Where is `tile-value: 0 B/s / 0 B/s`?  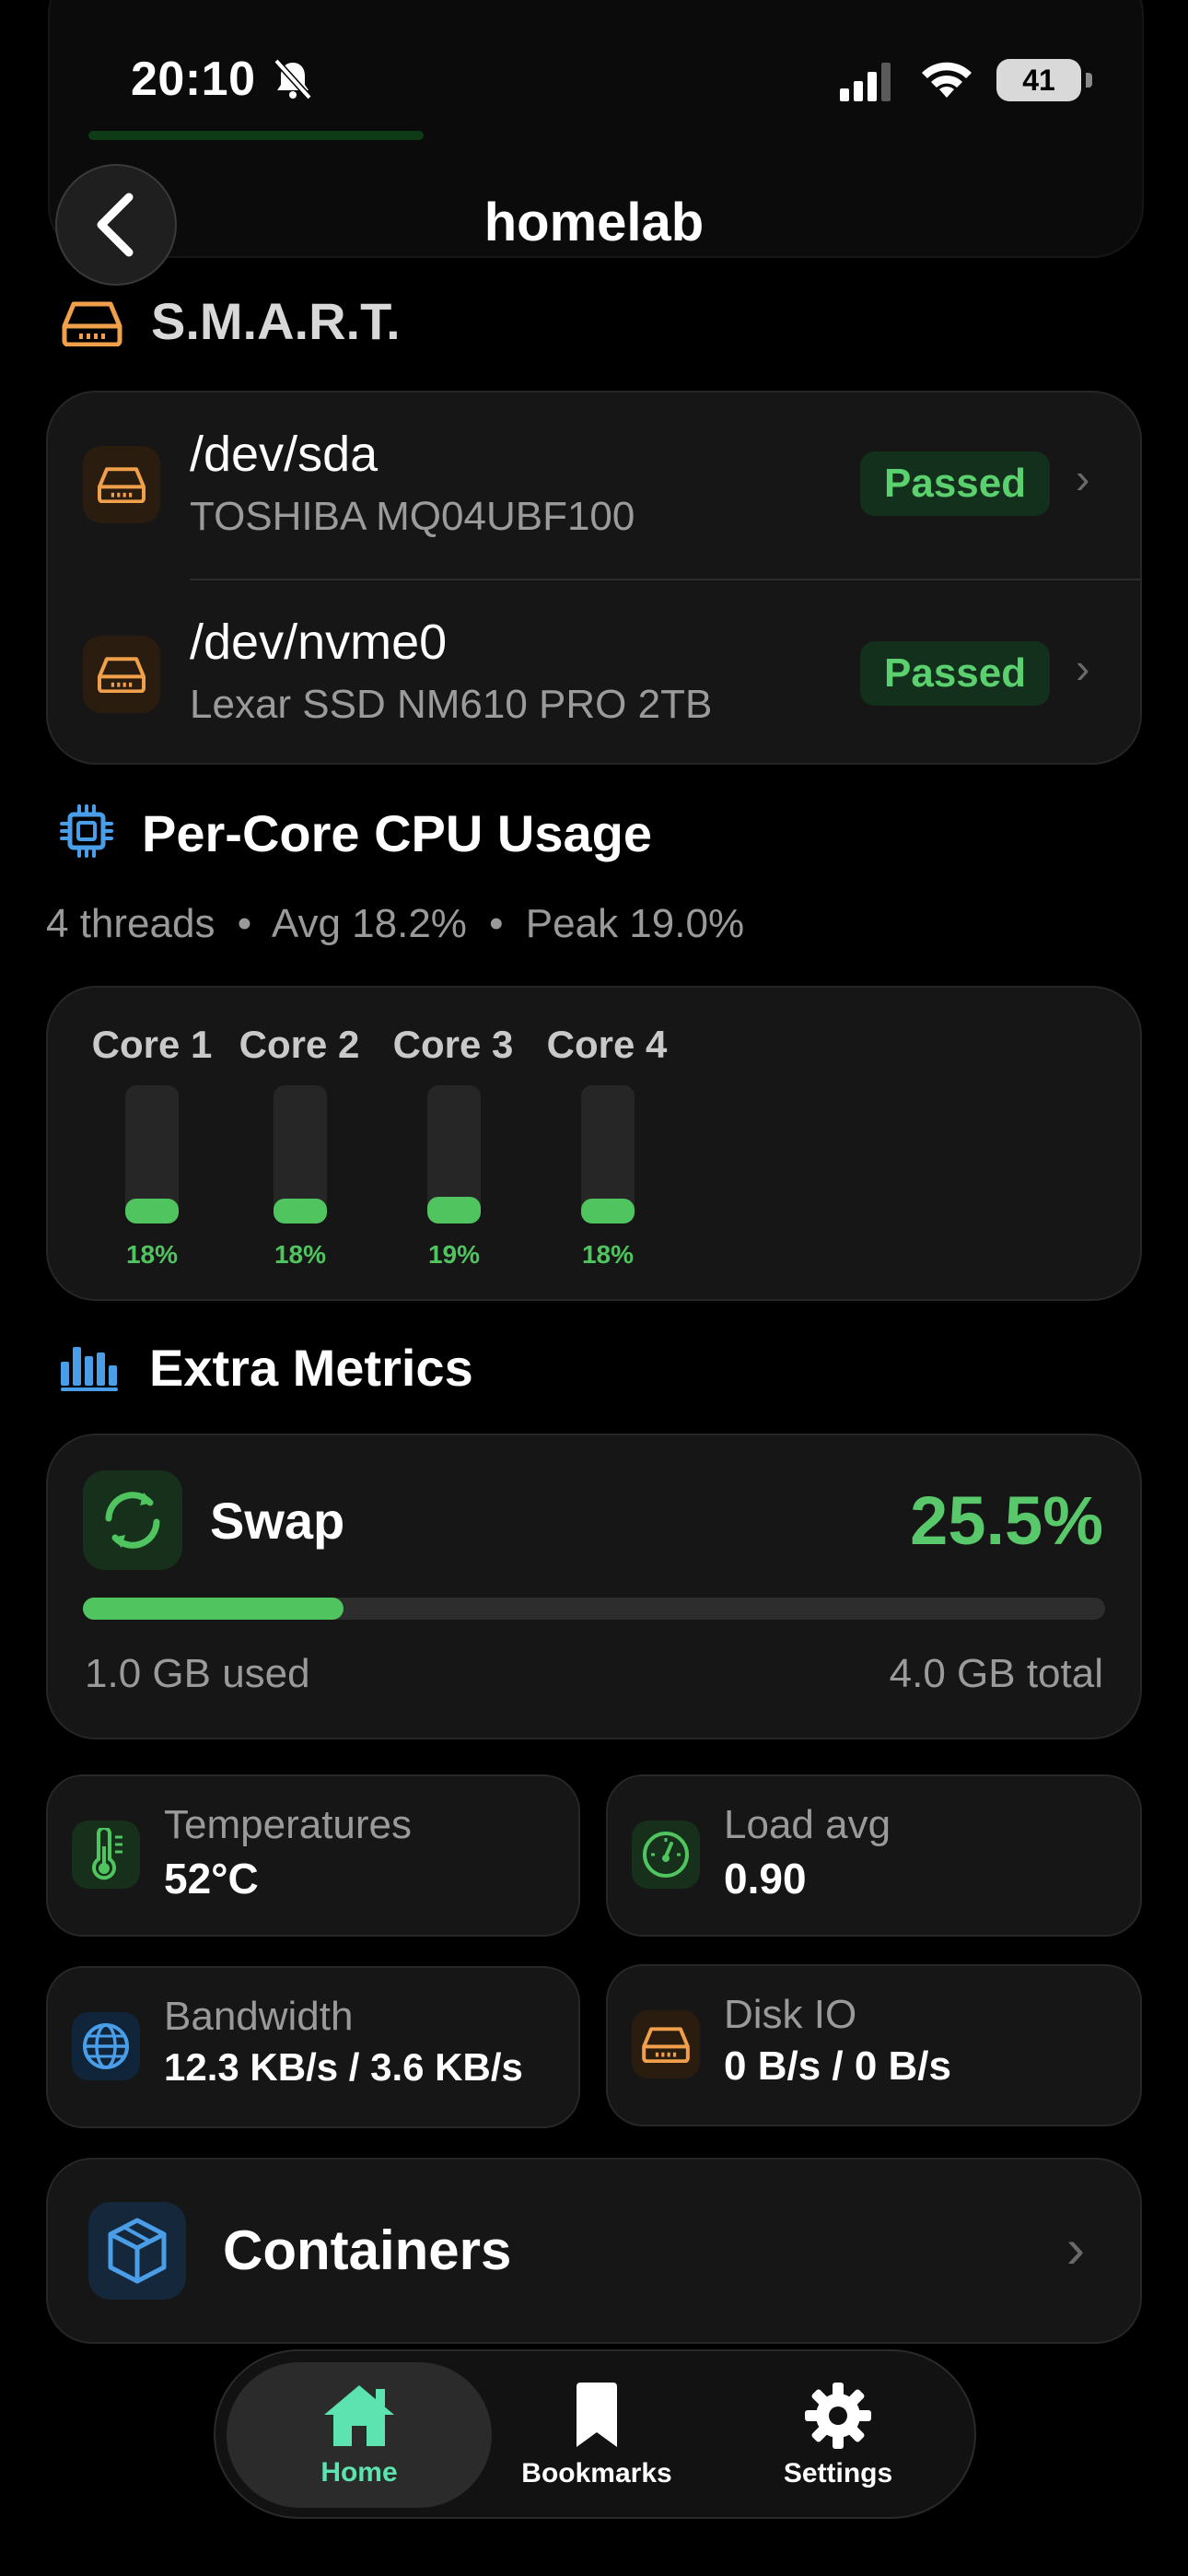
tile-value: 0 B/s / 0 B/s is located at coordinates (838, 2066).